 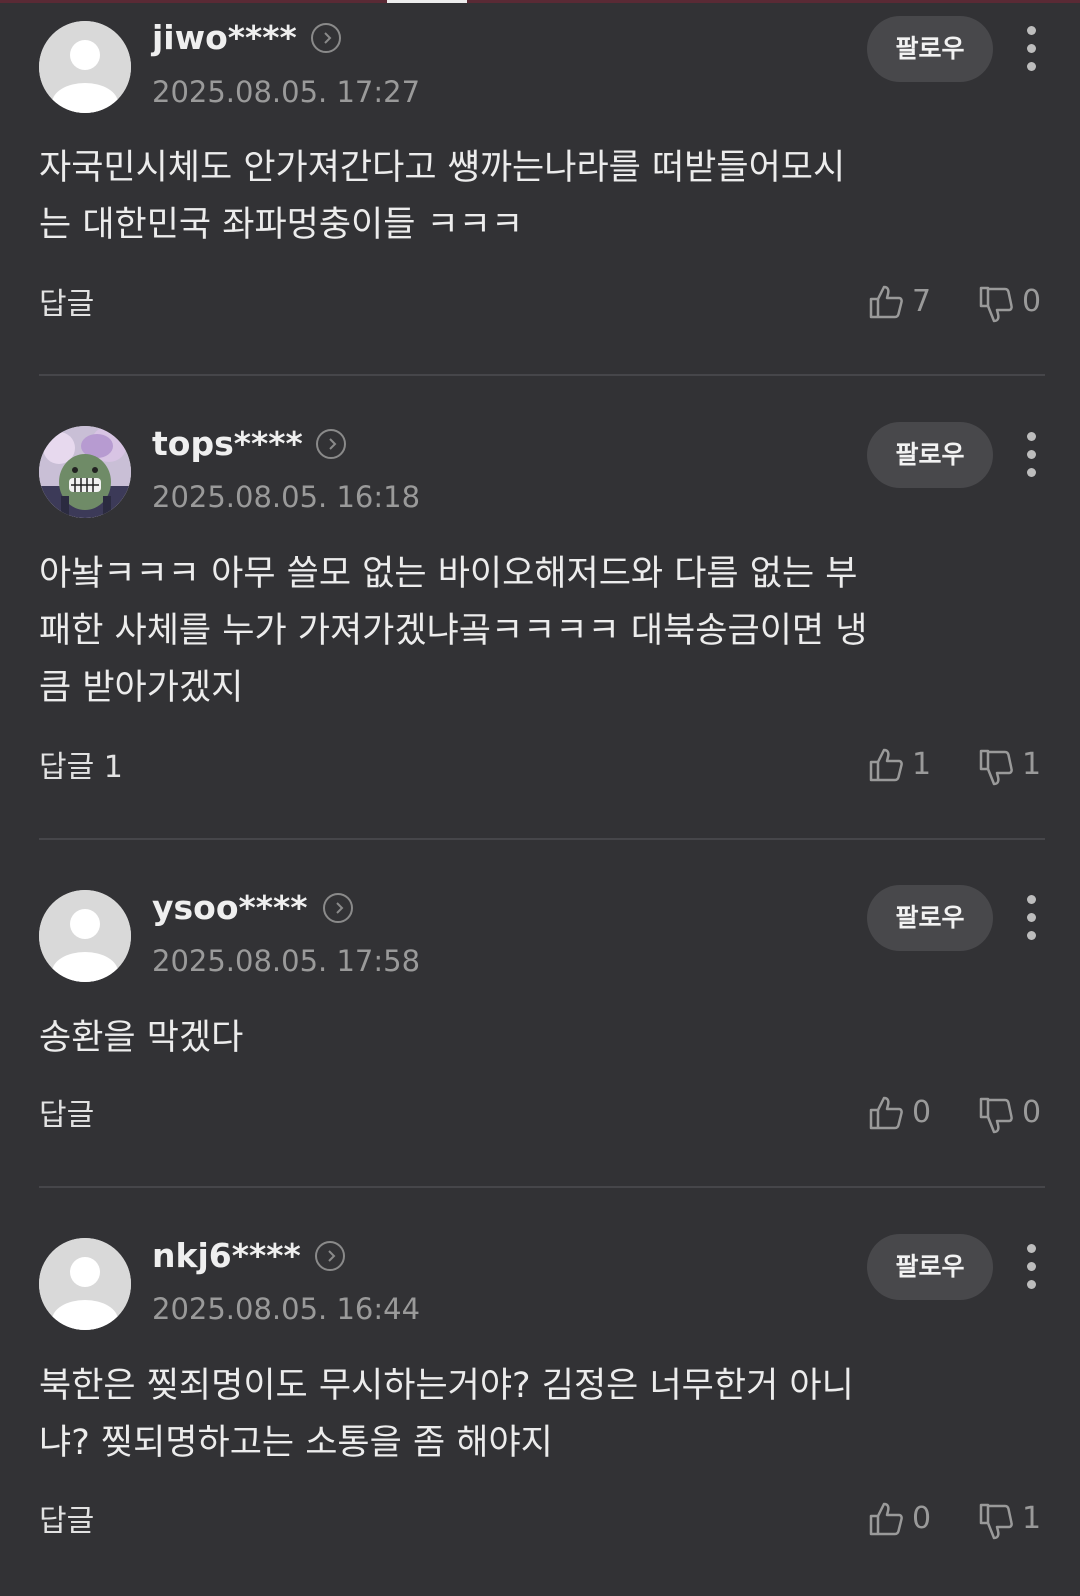 What do you see at coordinates (427, 1) in the screenshot?
I see `top-strip-highlight` at bounding box center [427, 1].